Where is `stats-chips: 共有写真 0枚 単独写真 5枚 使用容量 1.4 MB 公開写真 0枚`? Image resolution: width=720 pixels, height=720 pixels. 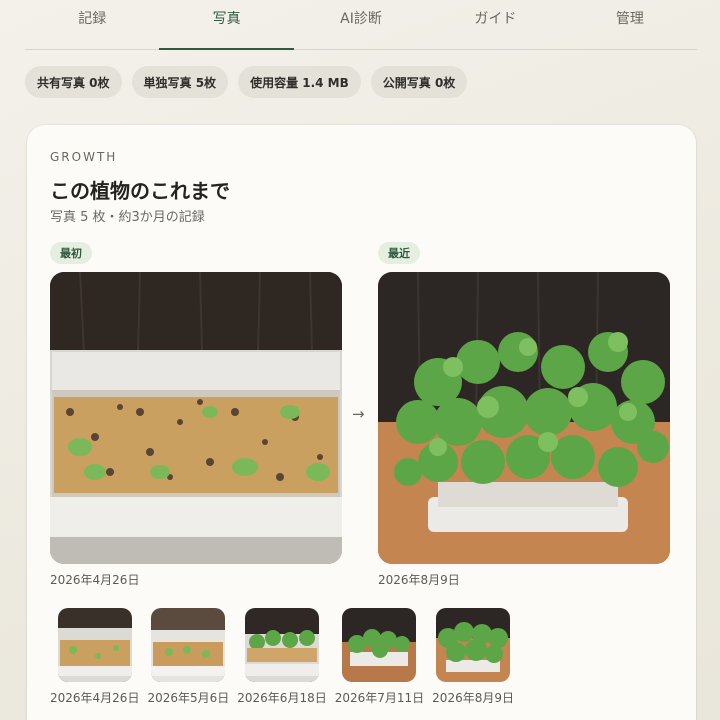 stats-chips: 共有写真 0枚 単独写真 5枚 使用容量 1.4 MB 公開写真 0枚 is located at coordinates (246, 82).